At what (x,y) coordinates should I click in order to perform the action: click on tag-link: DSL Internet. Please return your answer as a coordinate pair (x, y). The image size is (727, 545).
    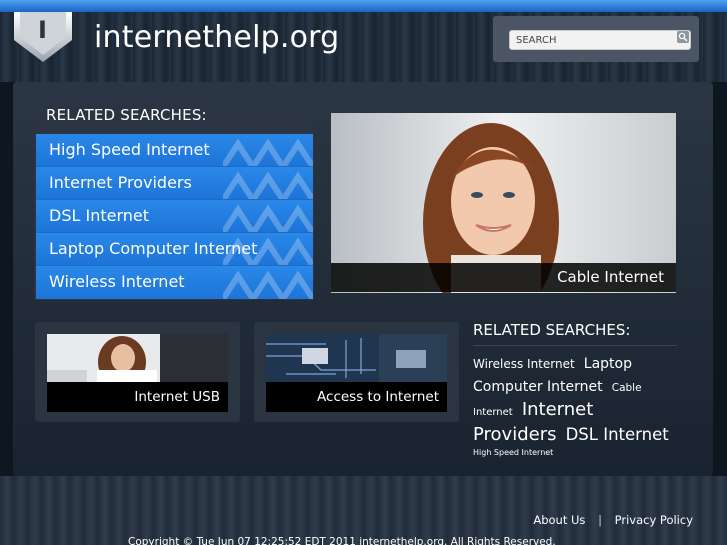
    Looking at the image, I should click on (617, 434).